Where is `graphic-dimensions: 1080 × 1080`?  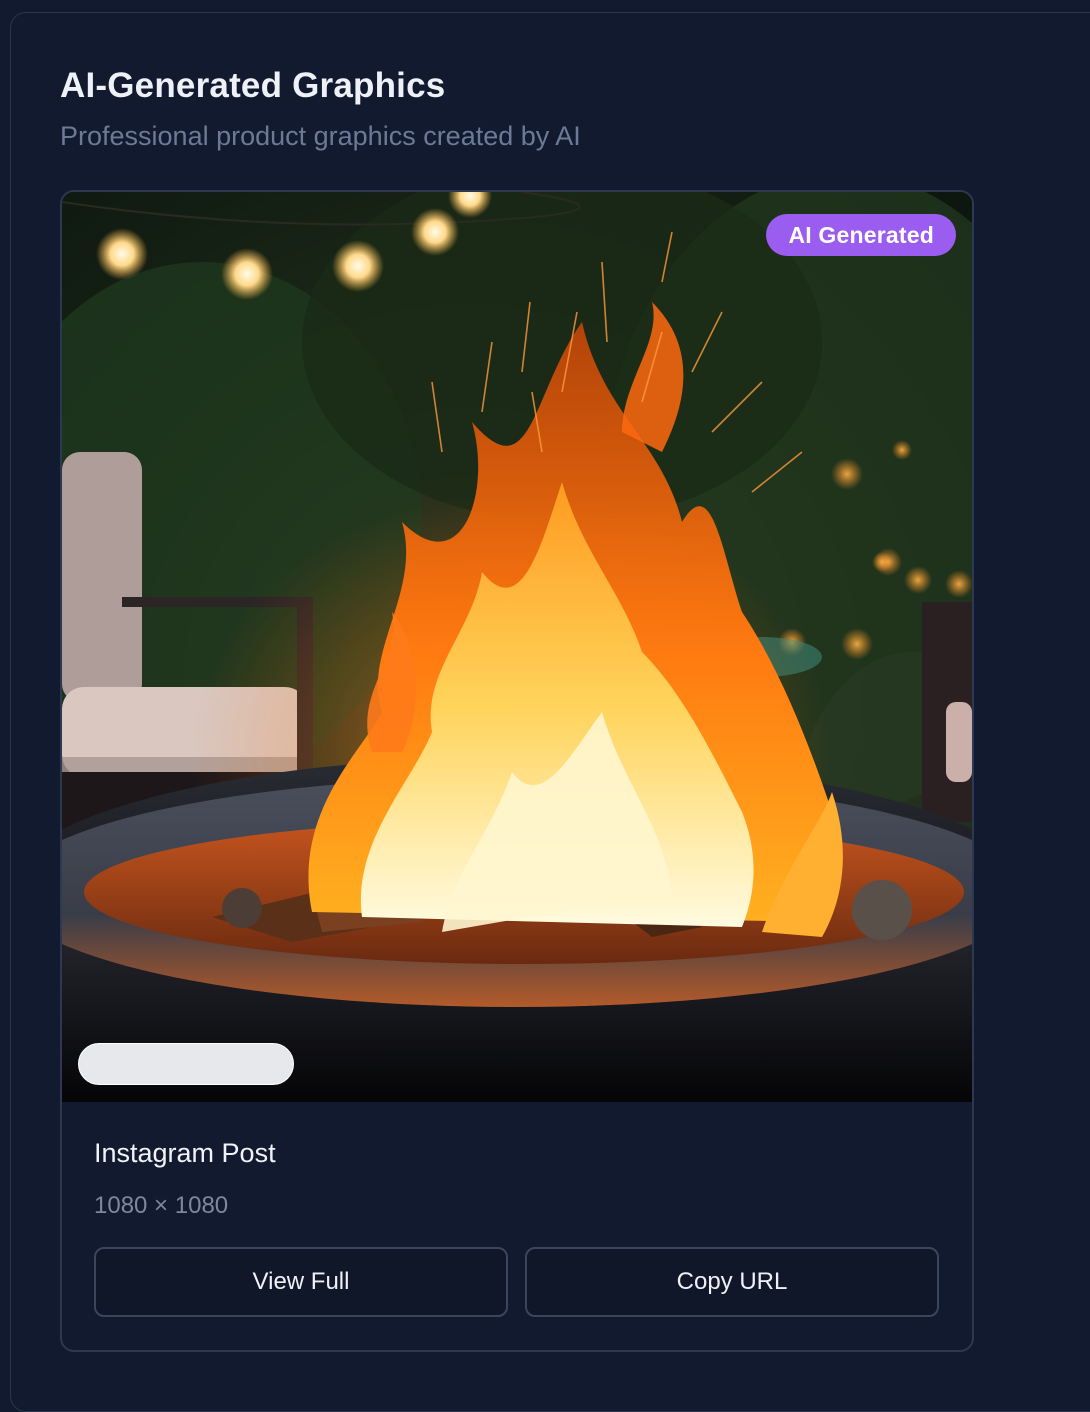
graphic-dimensions: 1080 × 1080 is located at coordinates (161, 1205).